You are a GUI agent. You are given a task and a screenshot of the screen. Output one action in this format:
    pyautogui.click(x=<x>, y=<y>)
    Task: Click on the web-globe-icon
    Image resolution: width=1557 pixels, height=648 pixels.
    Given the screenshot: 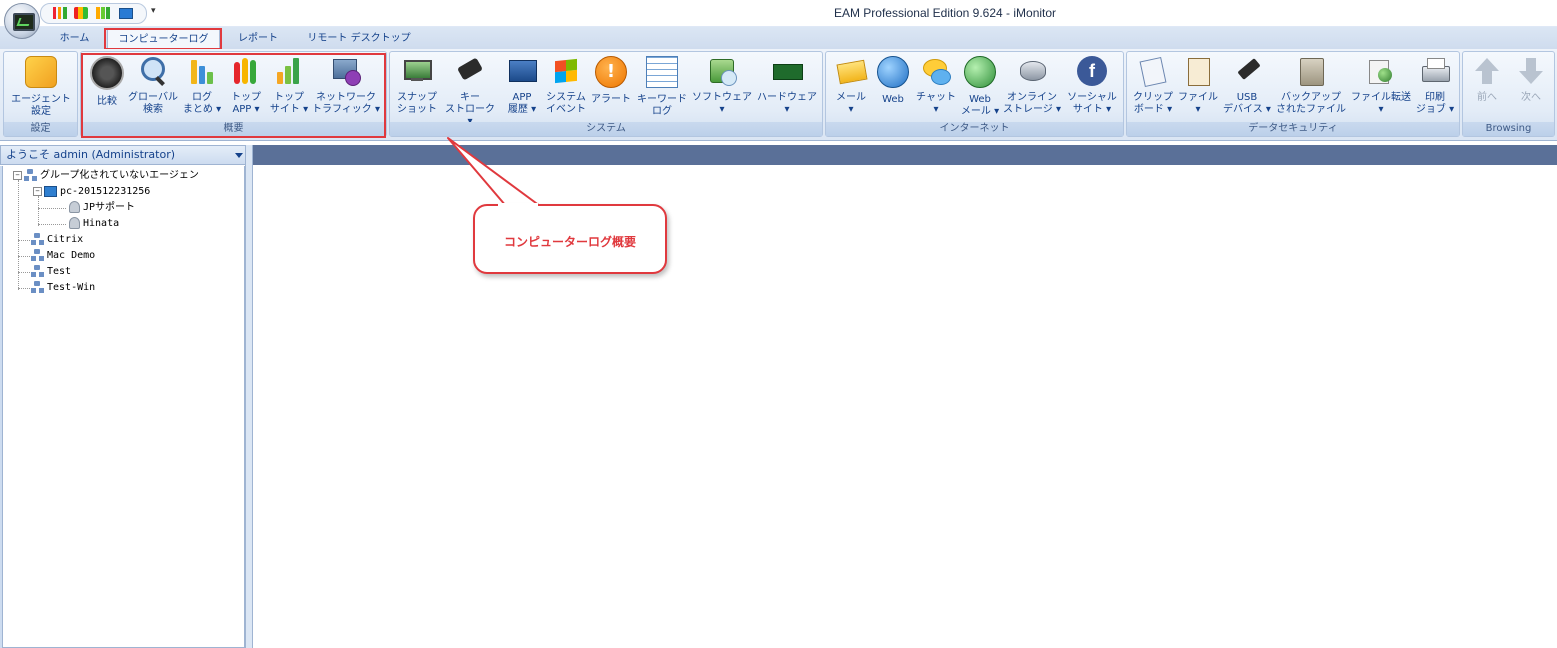 What is the action you would take?
    pyautogui.click(x=893, y=72)
    